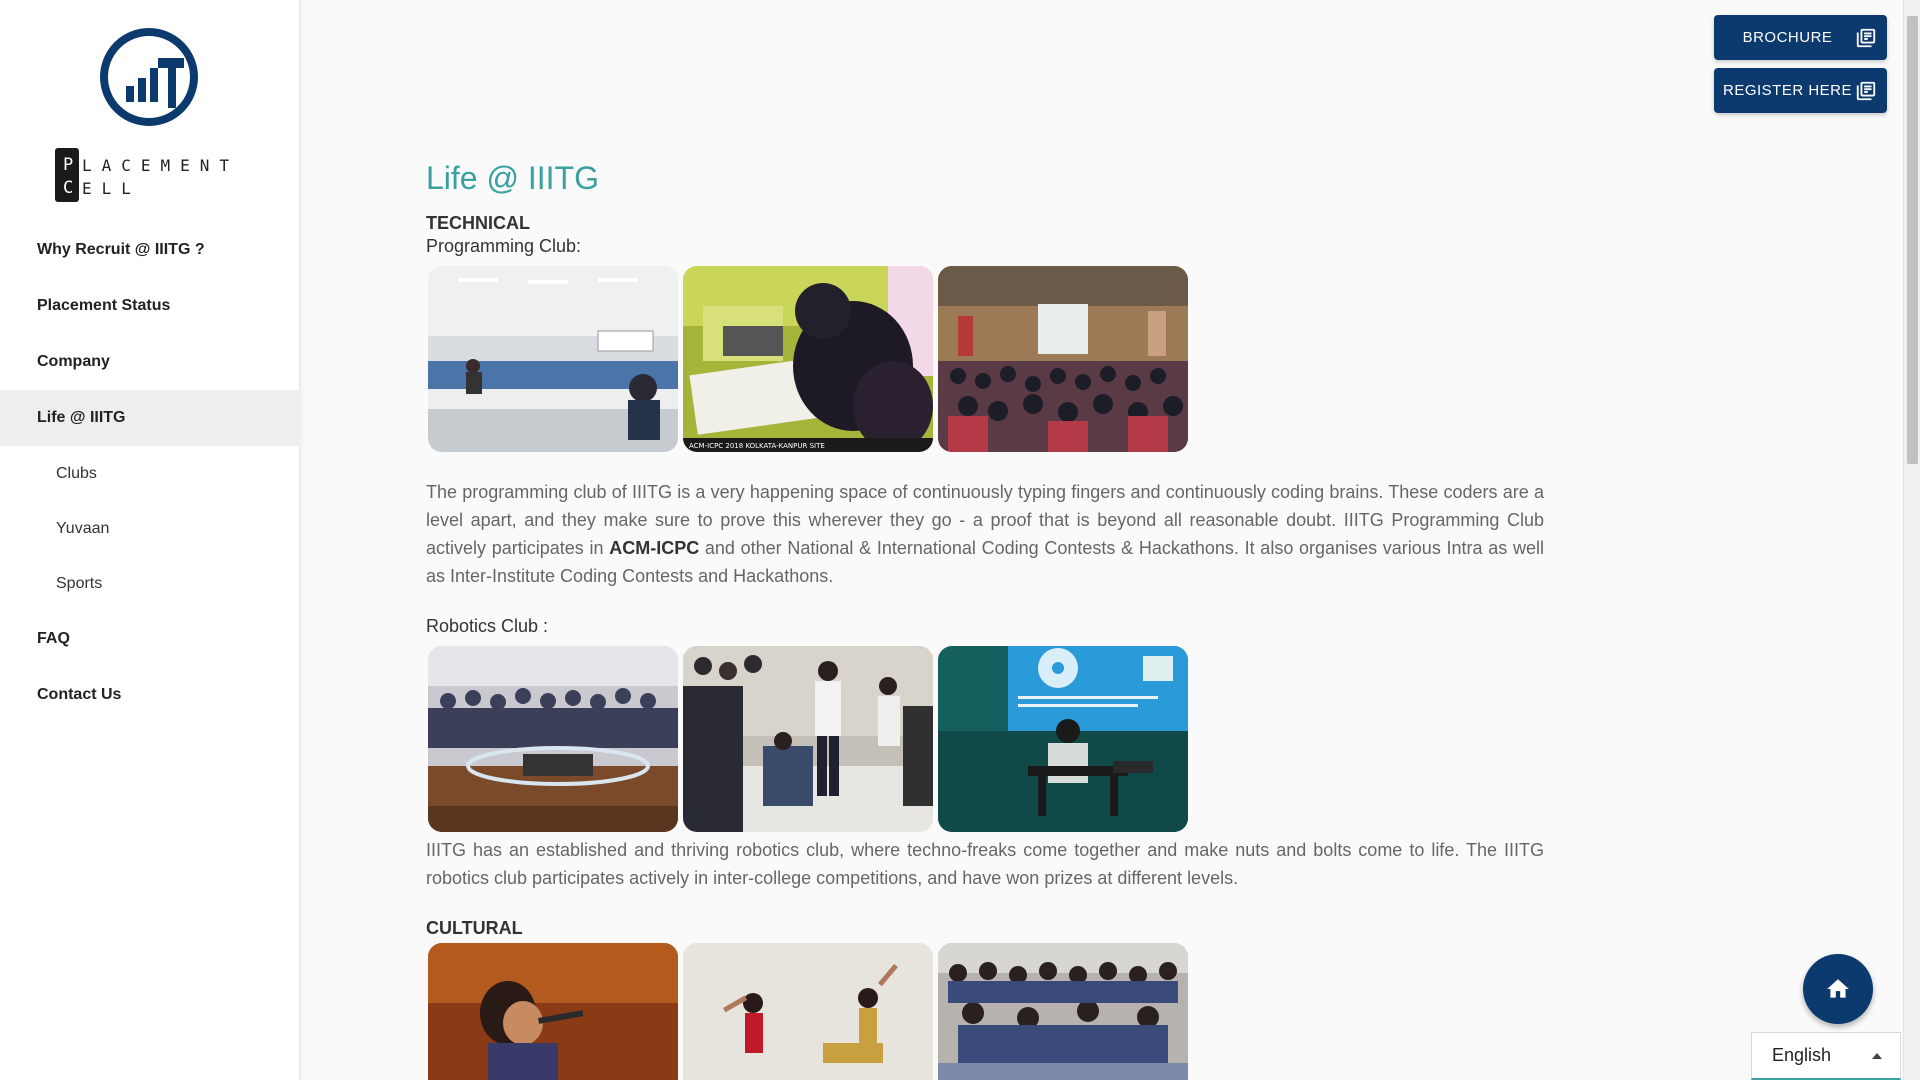  Describe the element at coordinates (150, 306) in the screenshot. I see `sidebar-item-placement-status: Placement Status` at that location.